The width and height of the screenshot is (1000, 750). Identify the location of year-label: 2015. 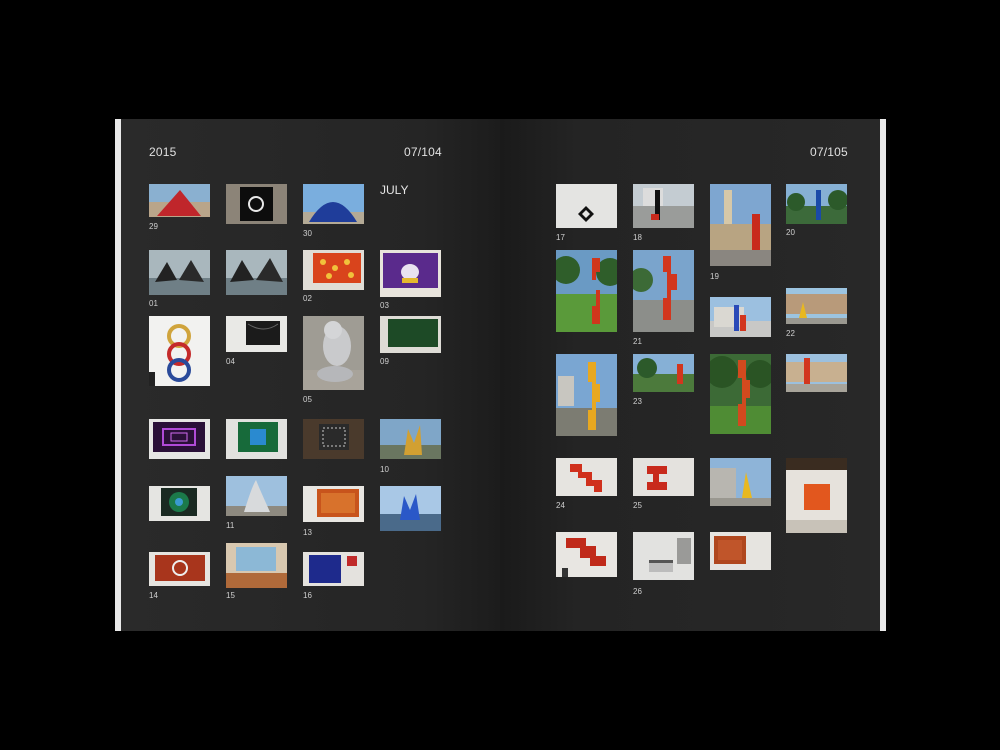
(163, 152).